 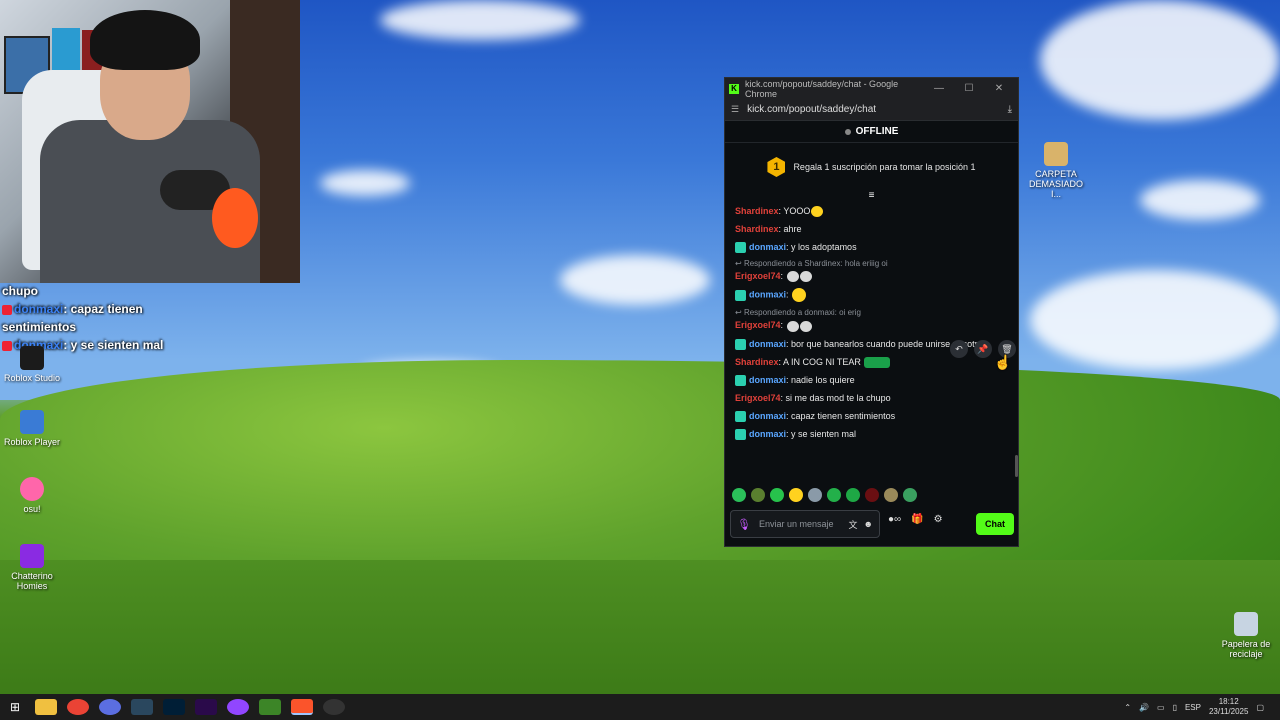 I want to click on minimize-button: —, so click(x=939, y=88).